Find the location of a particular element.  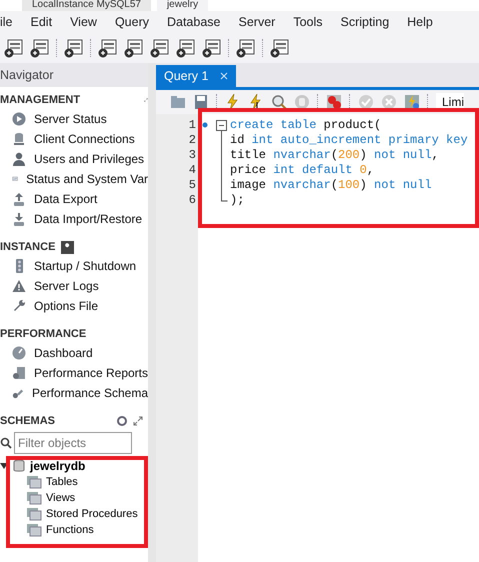

navigator-item: Performance Schema is located at coordinates (90, 393).